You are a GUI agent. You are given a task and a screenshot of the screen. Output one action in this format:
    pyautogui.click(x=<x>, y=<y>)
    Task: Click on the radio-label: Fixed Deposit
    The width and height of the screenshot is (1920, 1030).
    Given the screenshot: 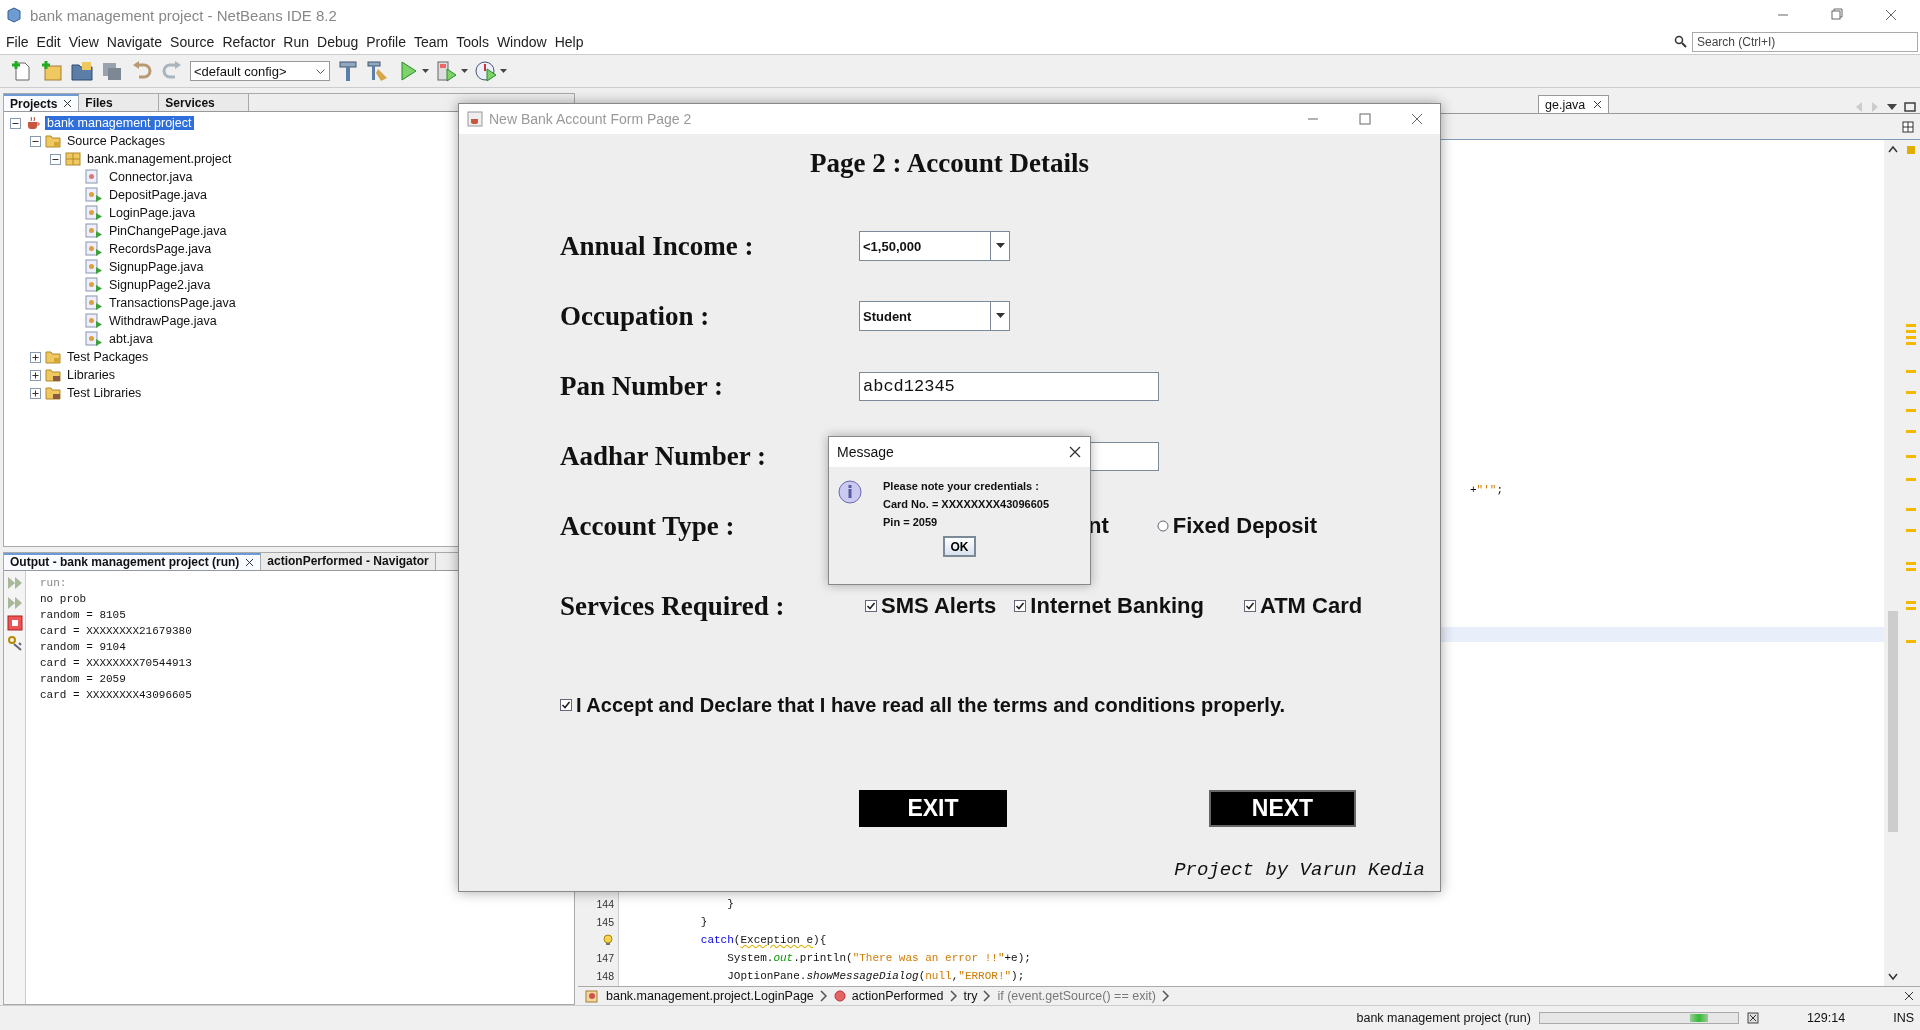 What is the action you would take?
    pyautogui.click(x=1244, y=526)
    